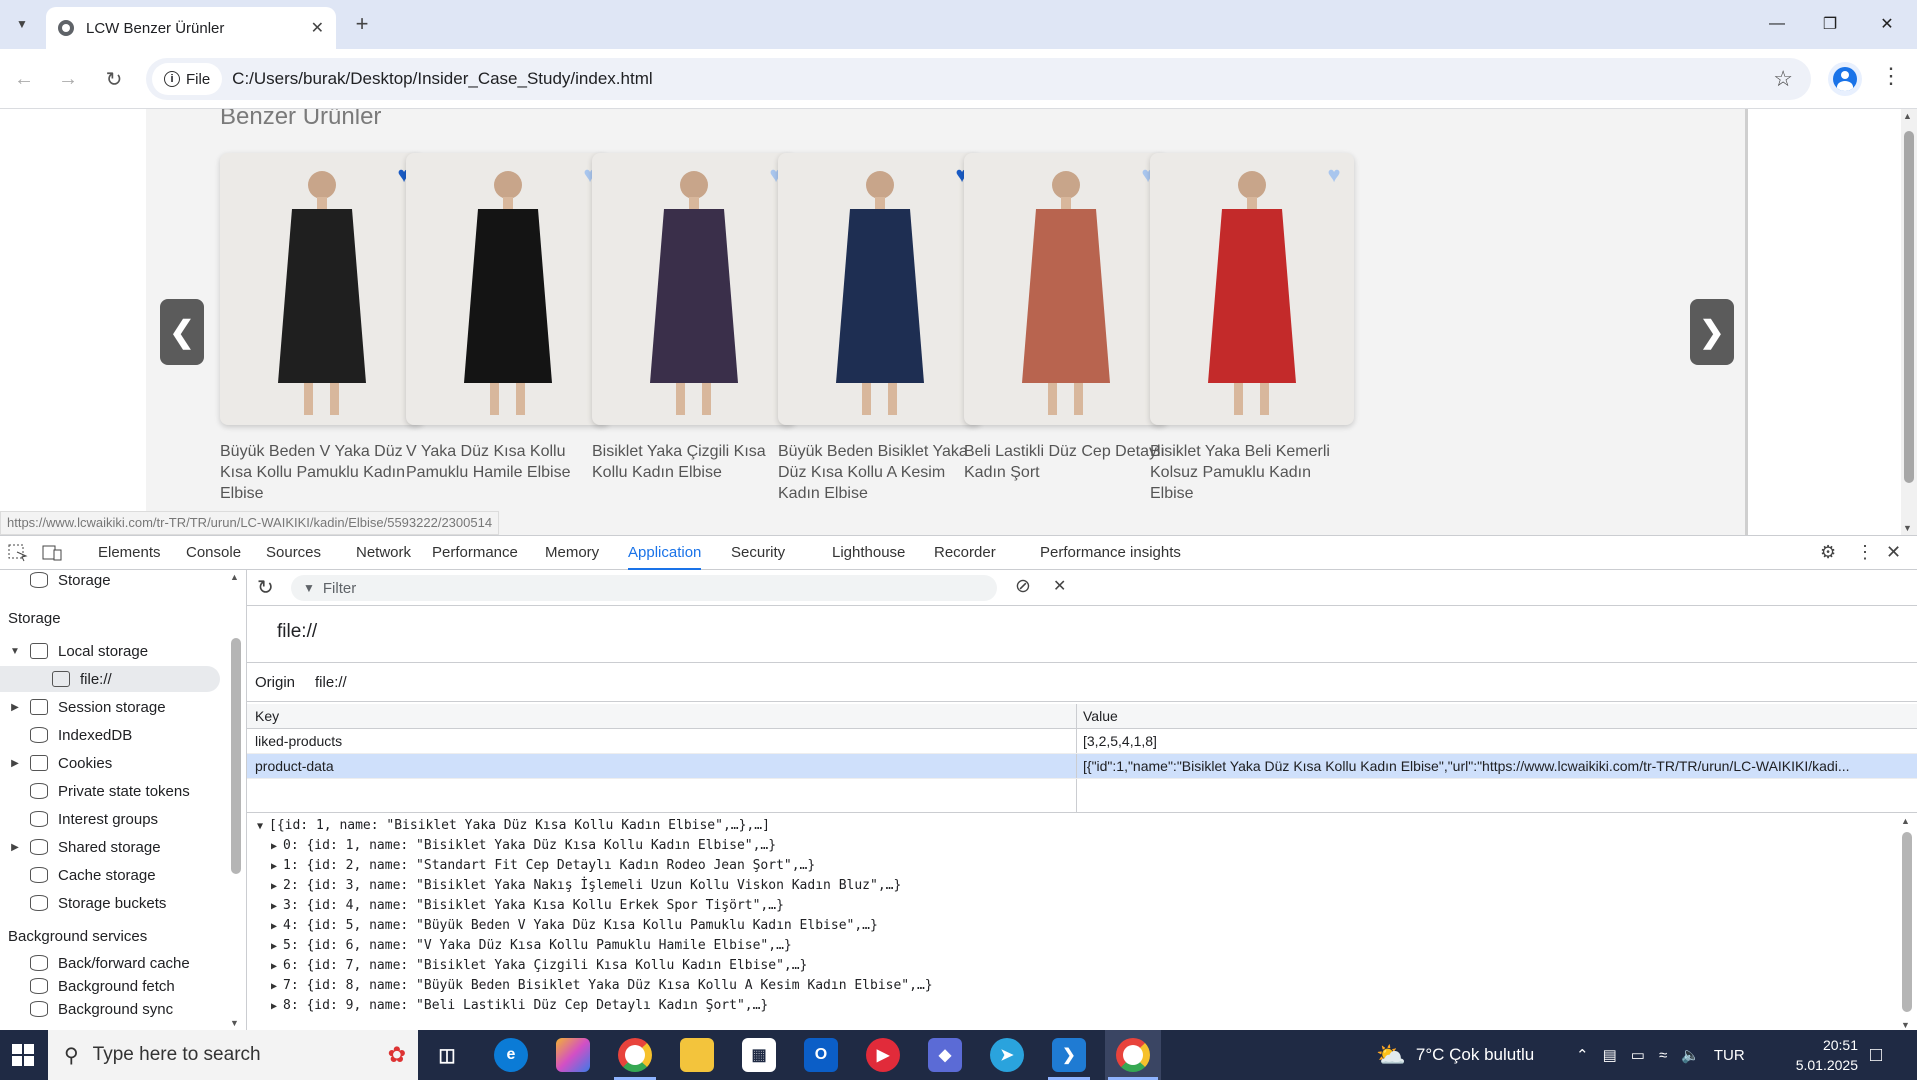  Describe the element at coordinates (213, 553) in the screenshot. I see `devtools-tab-console: Console` at that location.